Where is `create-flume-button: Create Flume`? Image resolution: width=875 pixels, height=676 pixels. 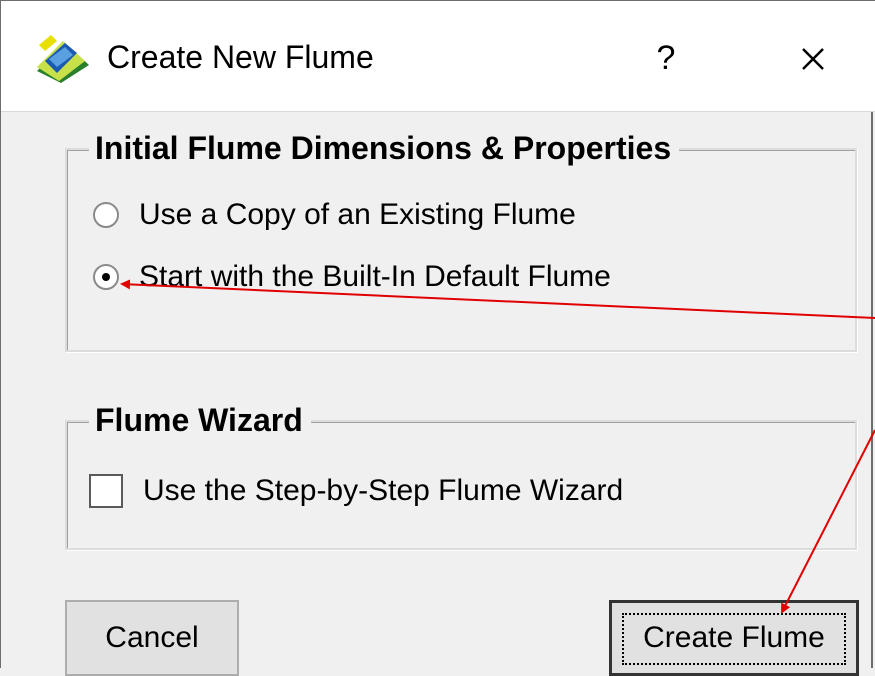
create-flume-button: Create Flume is located at coordinates (734, 638).